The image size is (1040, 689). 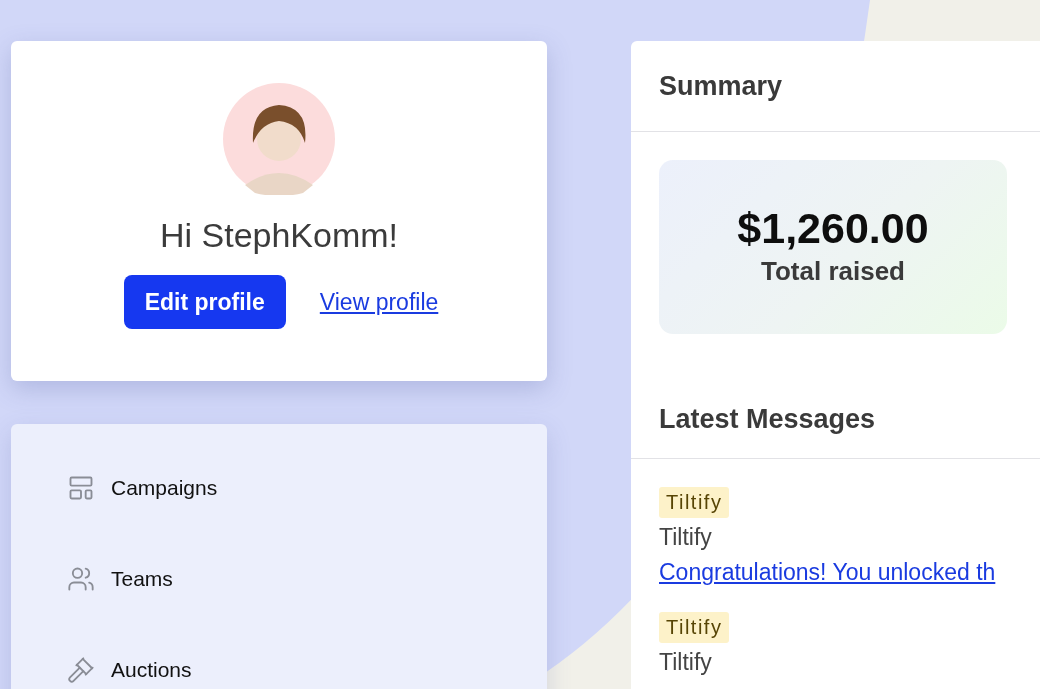 I want to click on stat-value: $1,260.00, so click(x=833, y=228).